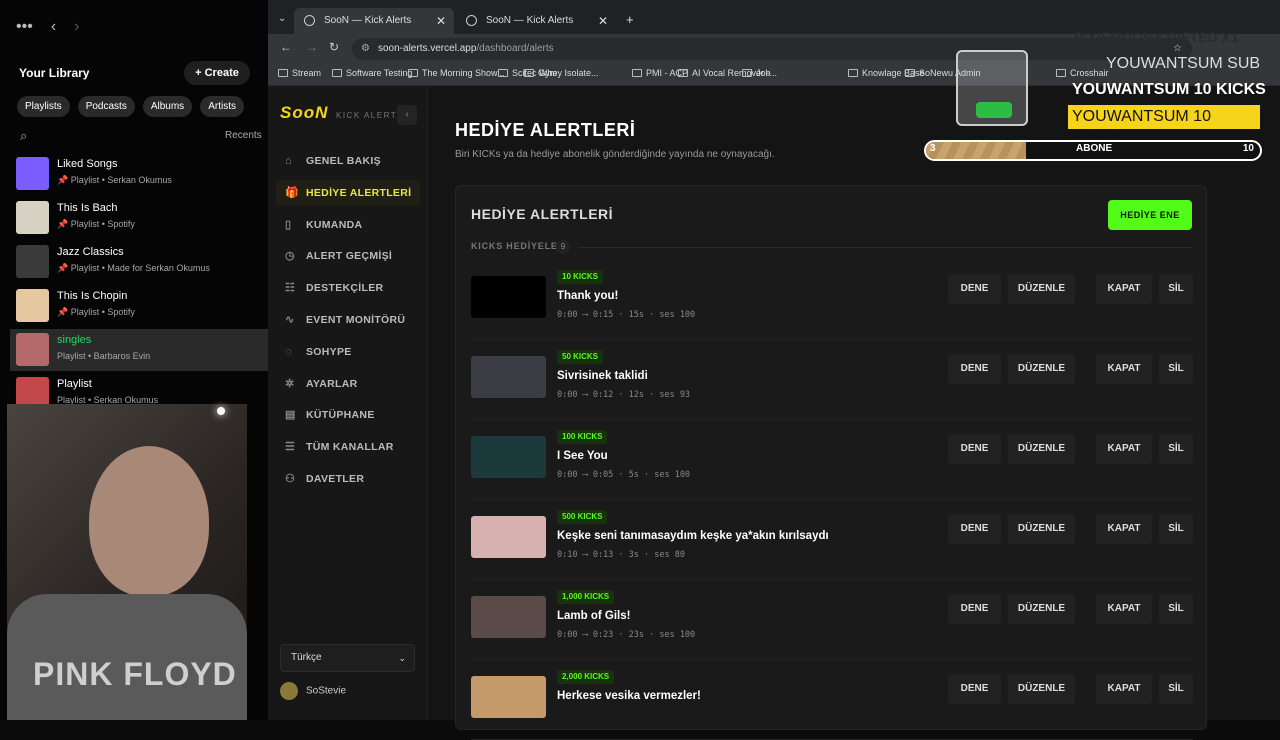 Image resolution: width=1280 pixels, height=740 pixels. I want to click on nav-item: ◷ ALERT GEÇMİŞİ, so click(348, 256).